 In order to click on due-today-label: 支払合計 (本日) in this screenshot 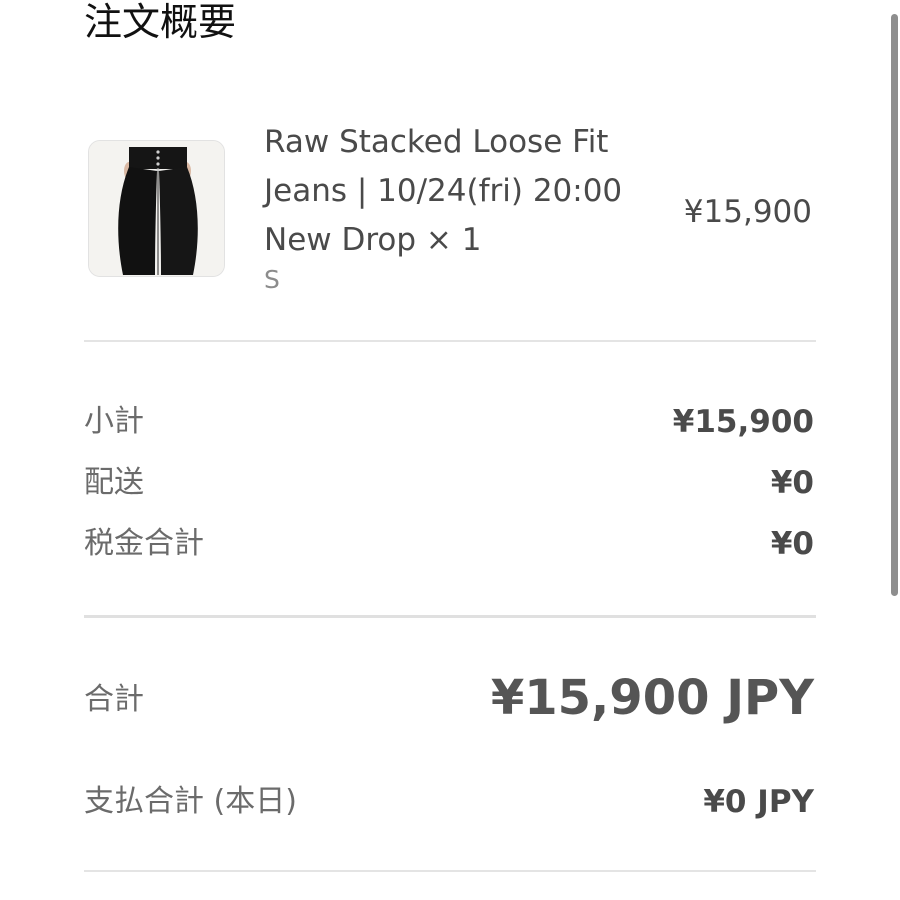, I will do `click(190, 801)`.